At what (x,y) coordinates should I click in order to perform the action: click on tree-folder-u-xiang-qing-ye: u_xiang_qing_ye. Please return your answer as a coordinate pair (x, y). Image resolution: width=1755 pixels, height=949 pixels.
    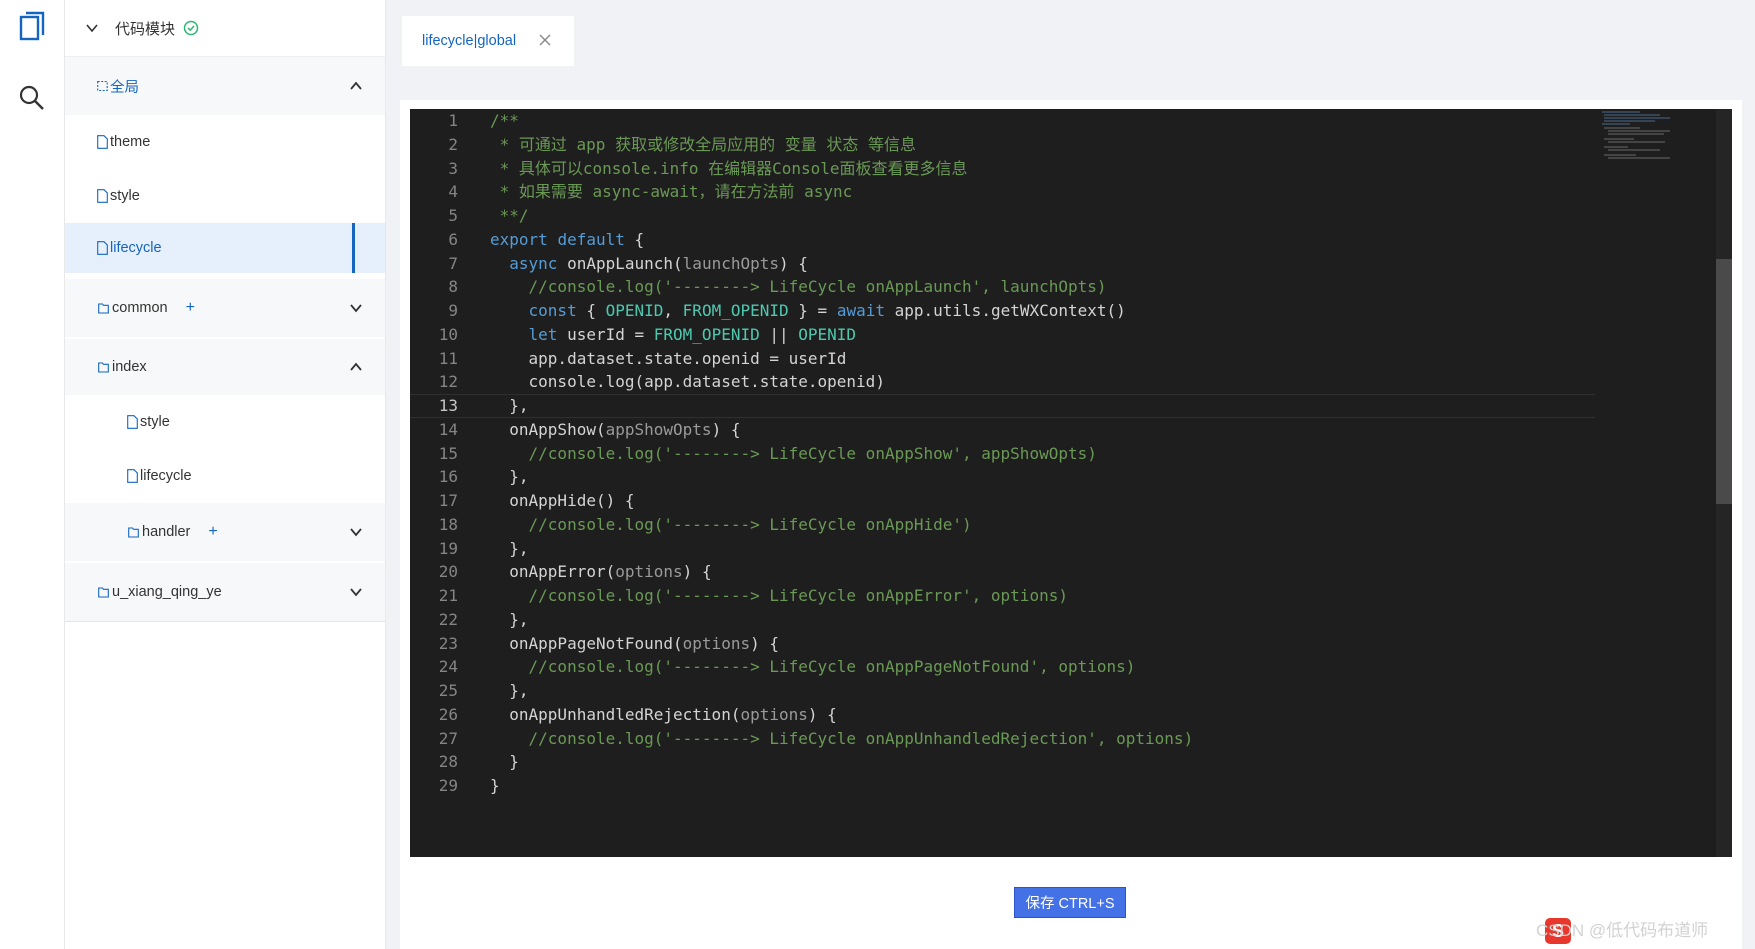
    Looking at the image, I should click on (225, 592).